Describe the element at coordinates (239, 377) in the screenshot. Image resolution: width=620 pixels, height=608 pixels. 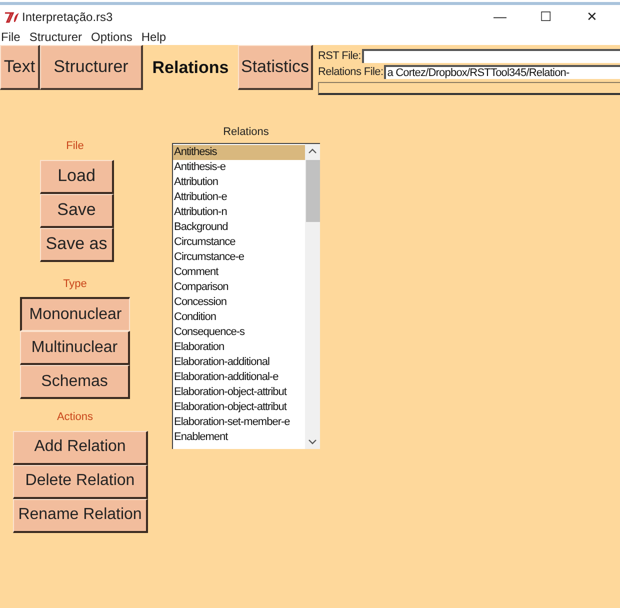
I see `list-item: Elaboration-additional-e` at that location.